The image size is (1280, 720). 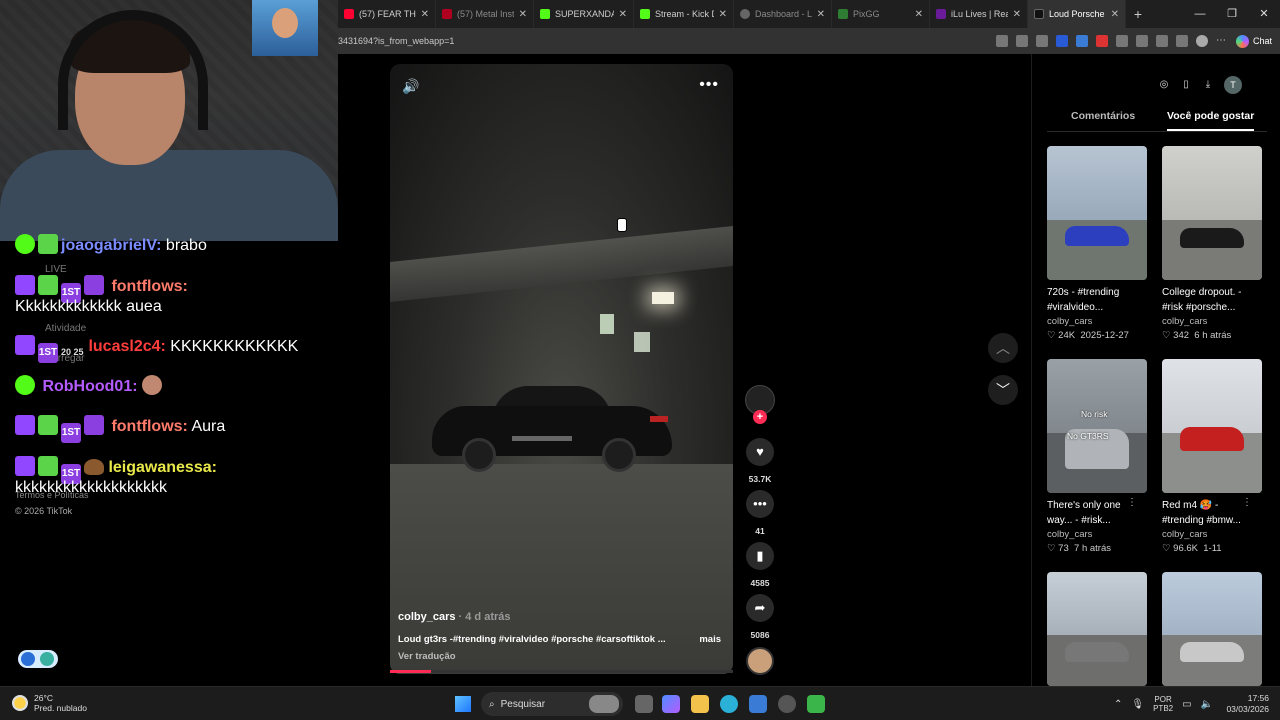 I want to click on browser-tab: Stream - Kick Da ✕, so click(x=684, y=14).